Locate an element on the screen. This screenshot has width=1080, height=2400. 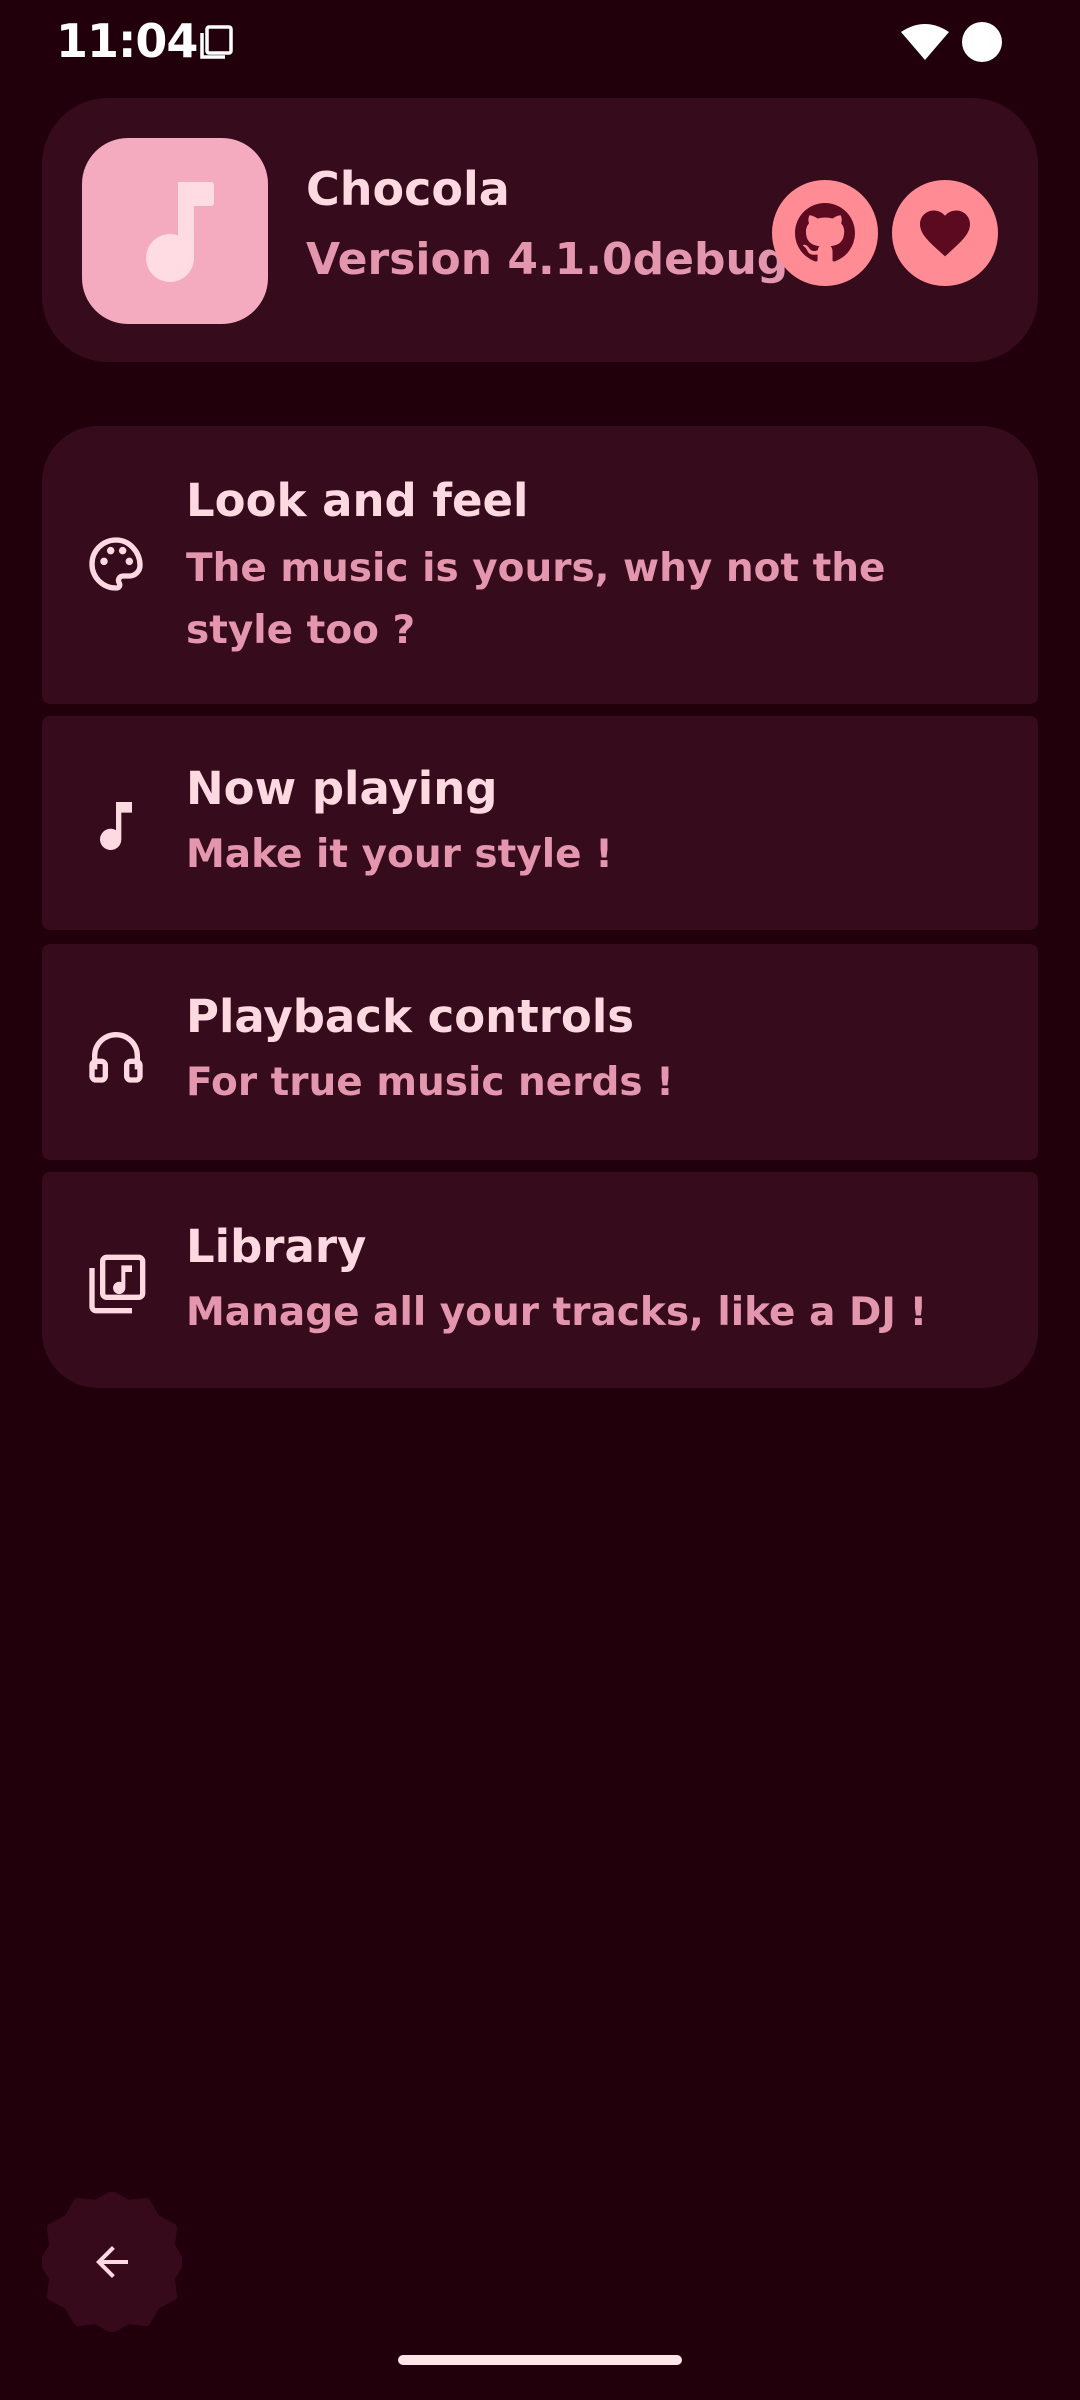
palette-icon is located at coordinates (116, 564).